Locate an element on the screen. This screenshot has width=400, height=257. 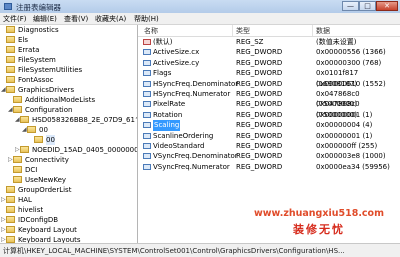
value-row-selected: Scaling REG_DWORD 0x00000004 (4) is located at coordinates (269, 125).